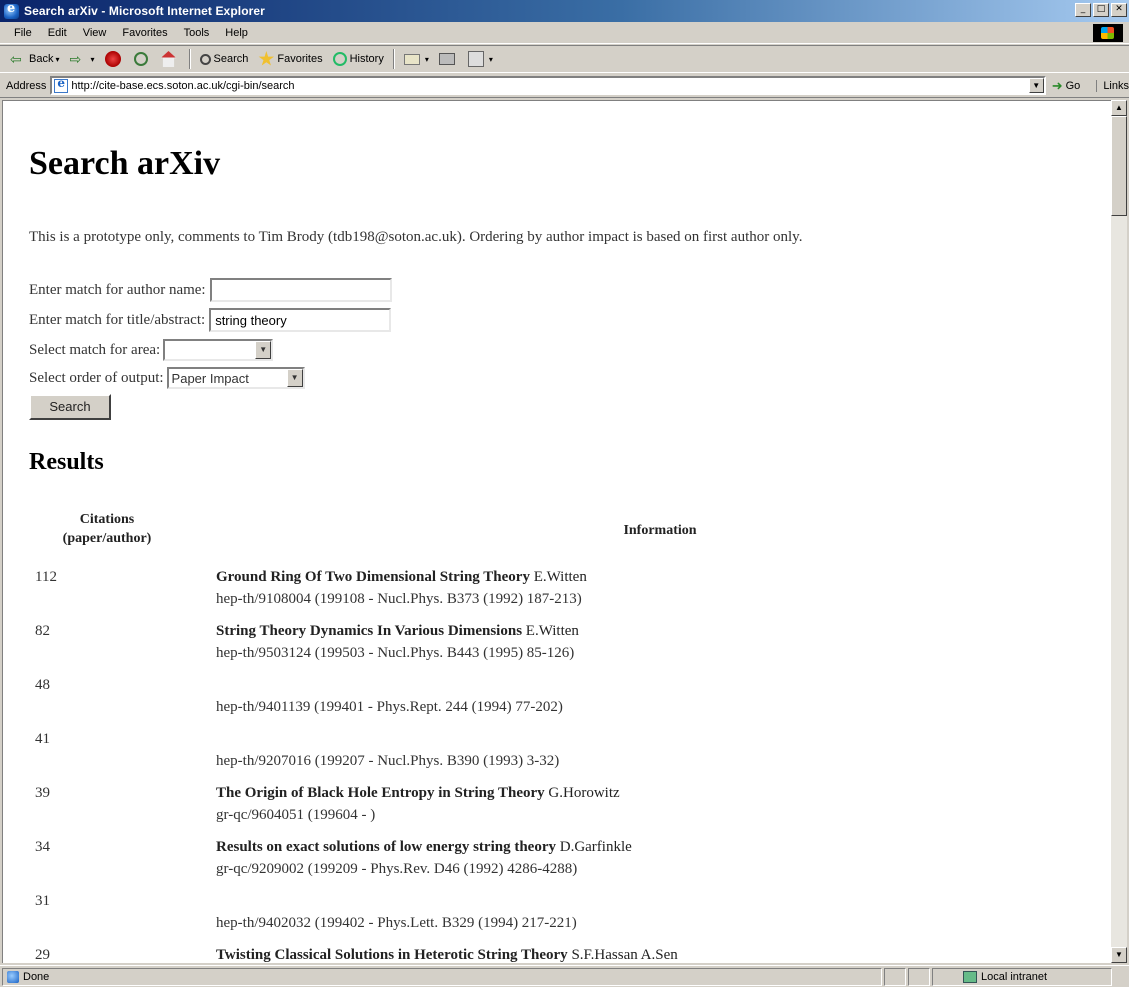 The height and width of the screenshot is (987, 1129). What do you see at coordinates (107, 519) in the screenshot?
I see `citations-header-line1: Citations` at bounding box center [107, 519].